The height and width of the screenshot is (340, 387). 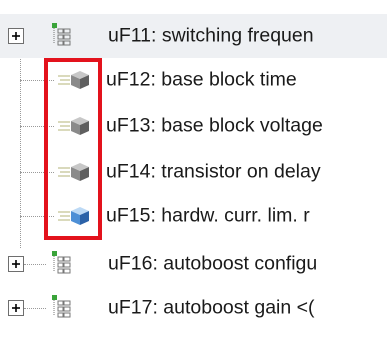 I want to click on tree-item-uf11: uF11: switching frequen, so click(x=193, y=36).